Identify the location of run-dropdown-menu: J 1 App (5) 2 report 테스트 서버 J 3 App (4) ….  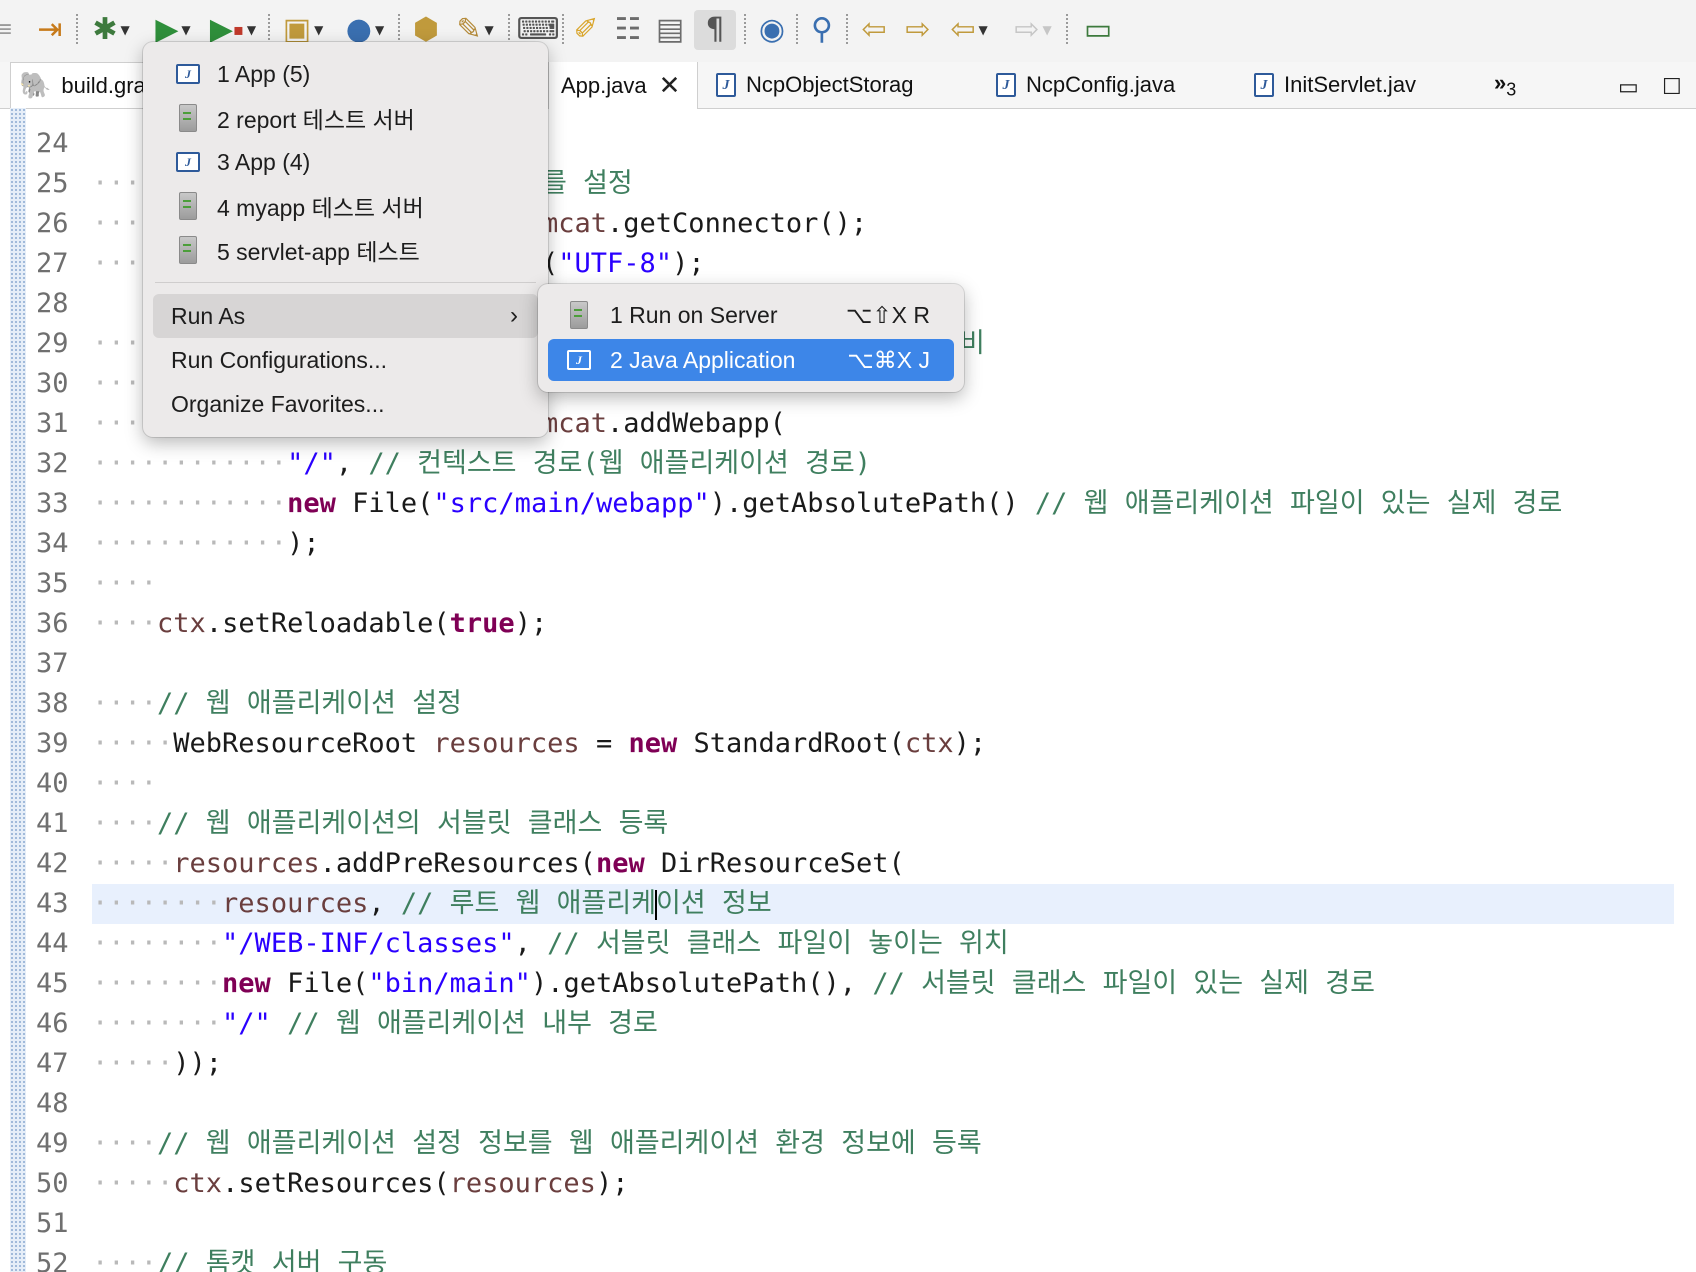
(345, 239).